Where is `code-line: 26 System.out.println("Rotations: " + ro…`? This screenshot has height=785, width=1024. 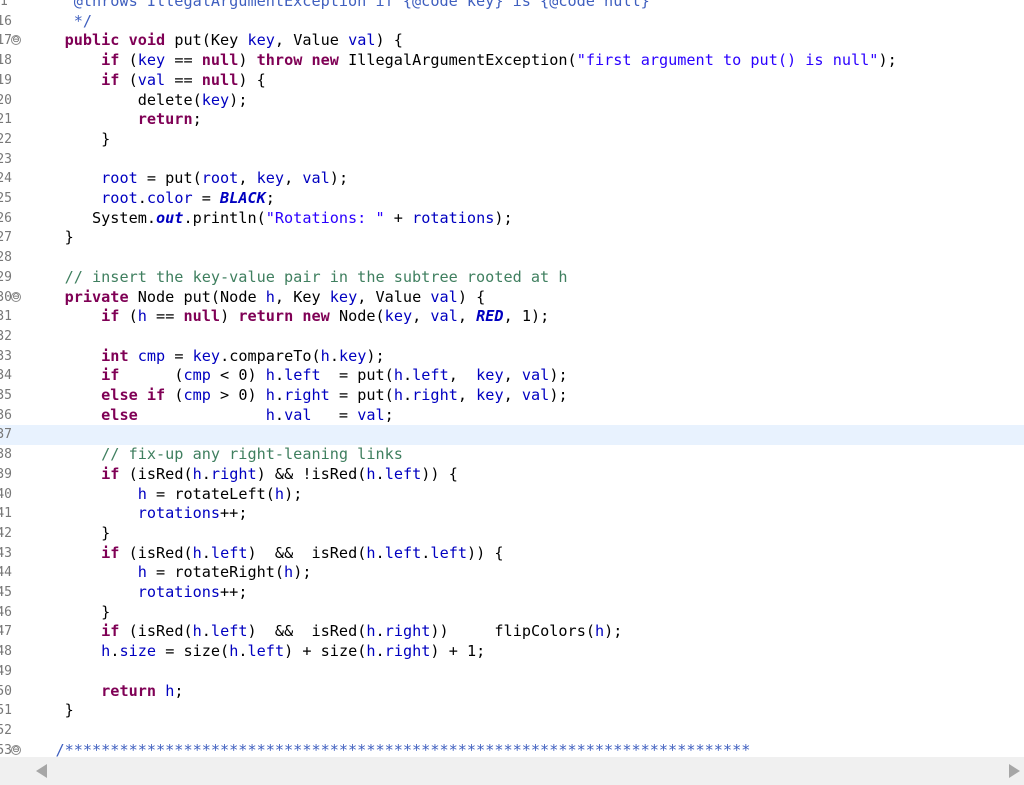
code-line: 26 System.out.println("Rotations: " + ro… is located at coordinates (512, 219).